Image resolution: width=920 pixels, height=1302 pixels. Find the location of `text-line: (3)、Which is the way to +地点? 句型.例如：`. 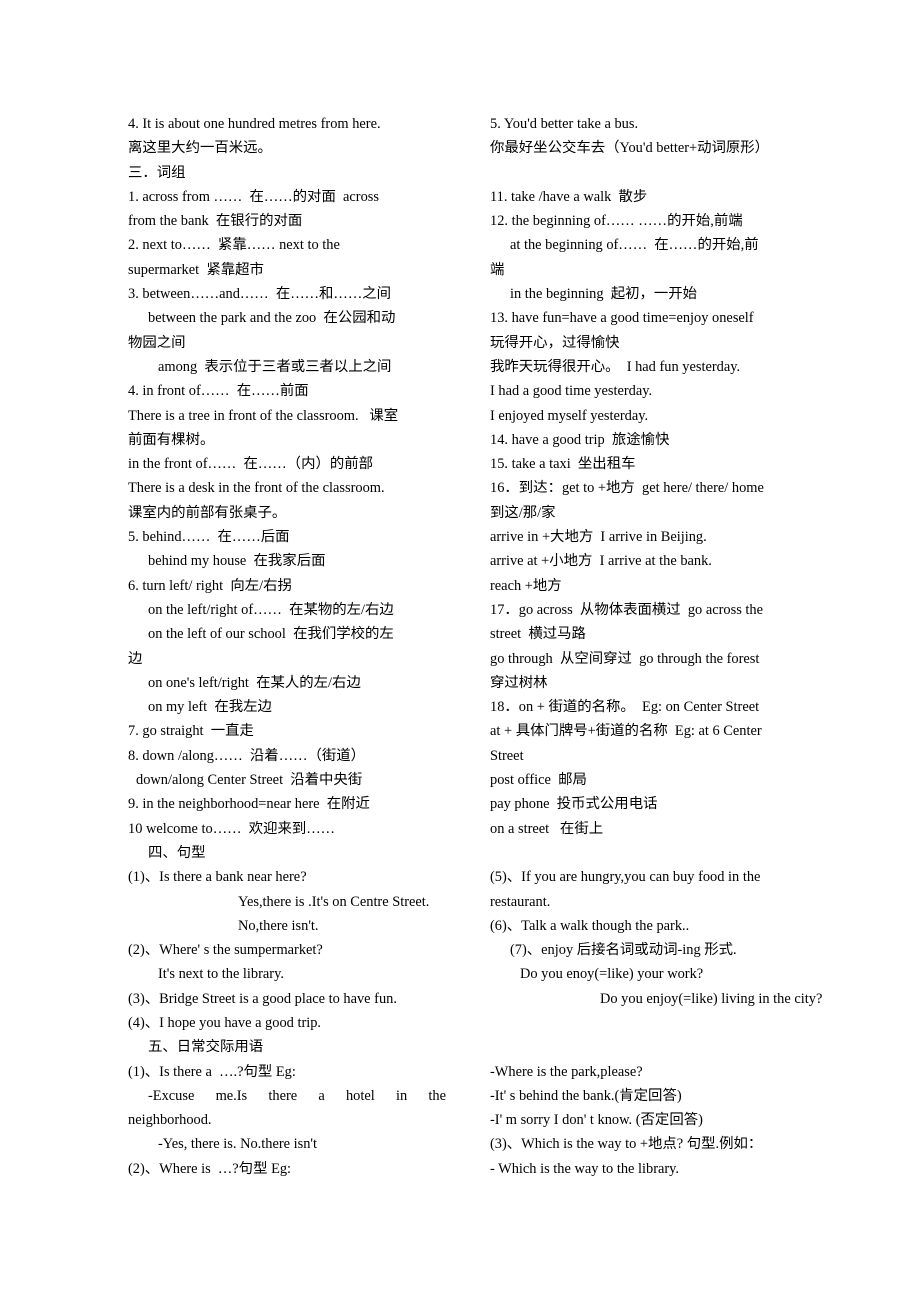

text-line: (3)、Which is the way to +地点? 句型.例如： is located at coordinates (626, 1144).